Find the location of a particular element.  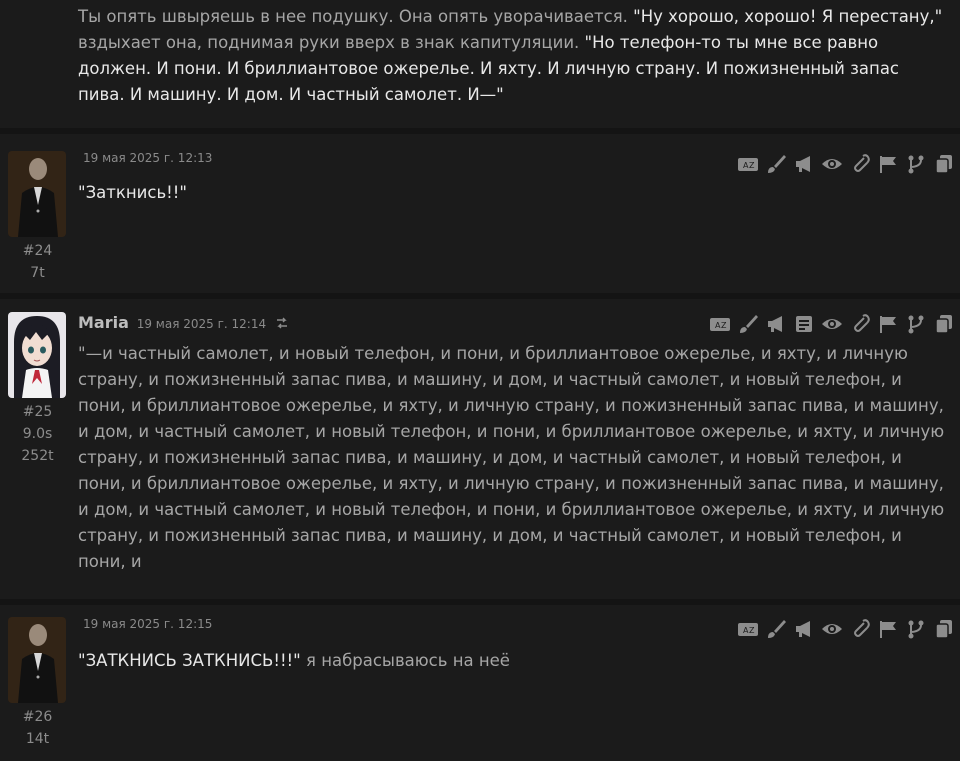

narration-text: я набрасываюсь на неё is located at coordinates (405, 660).